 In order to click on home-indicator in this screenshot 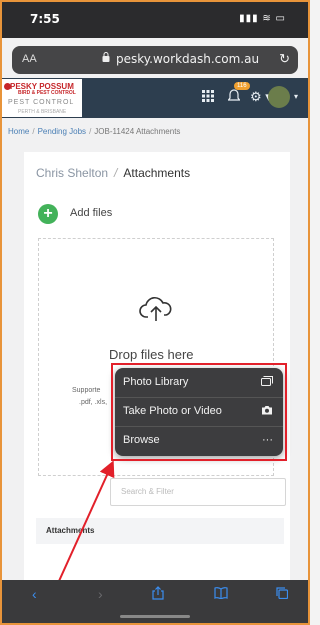, I will do `click(155, 616)`.